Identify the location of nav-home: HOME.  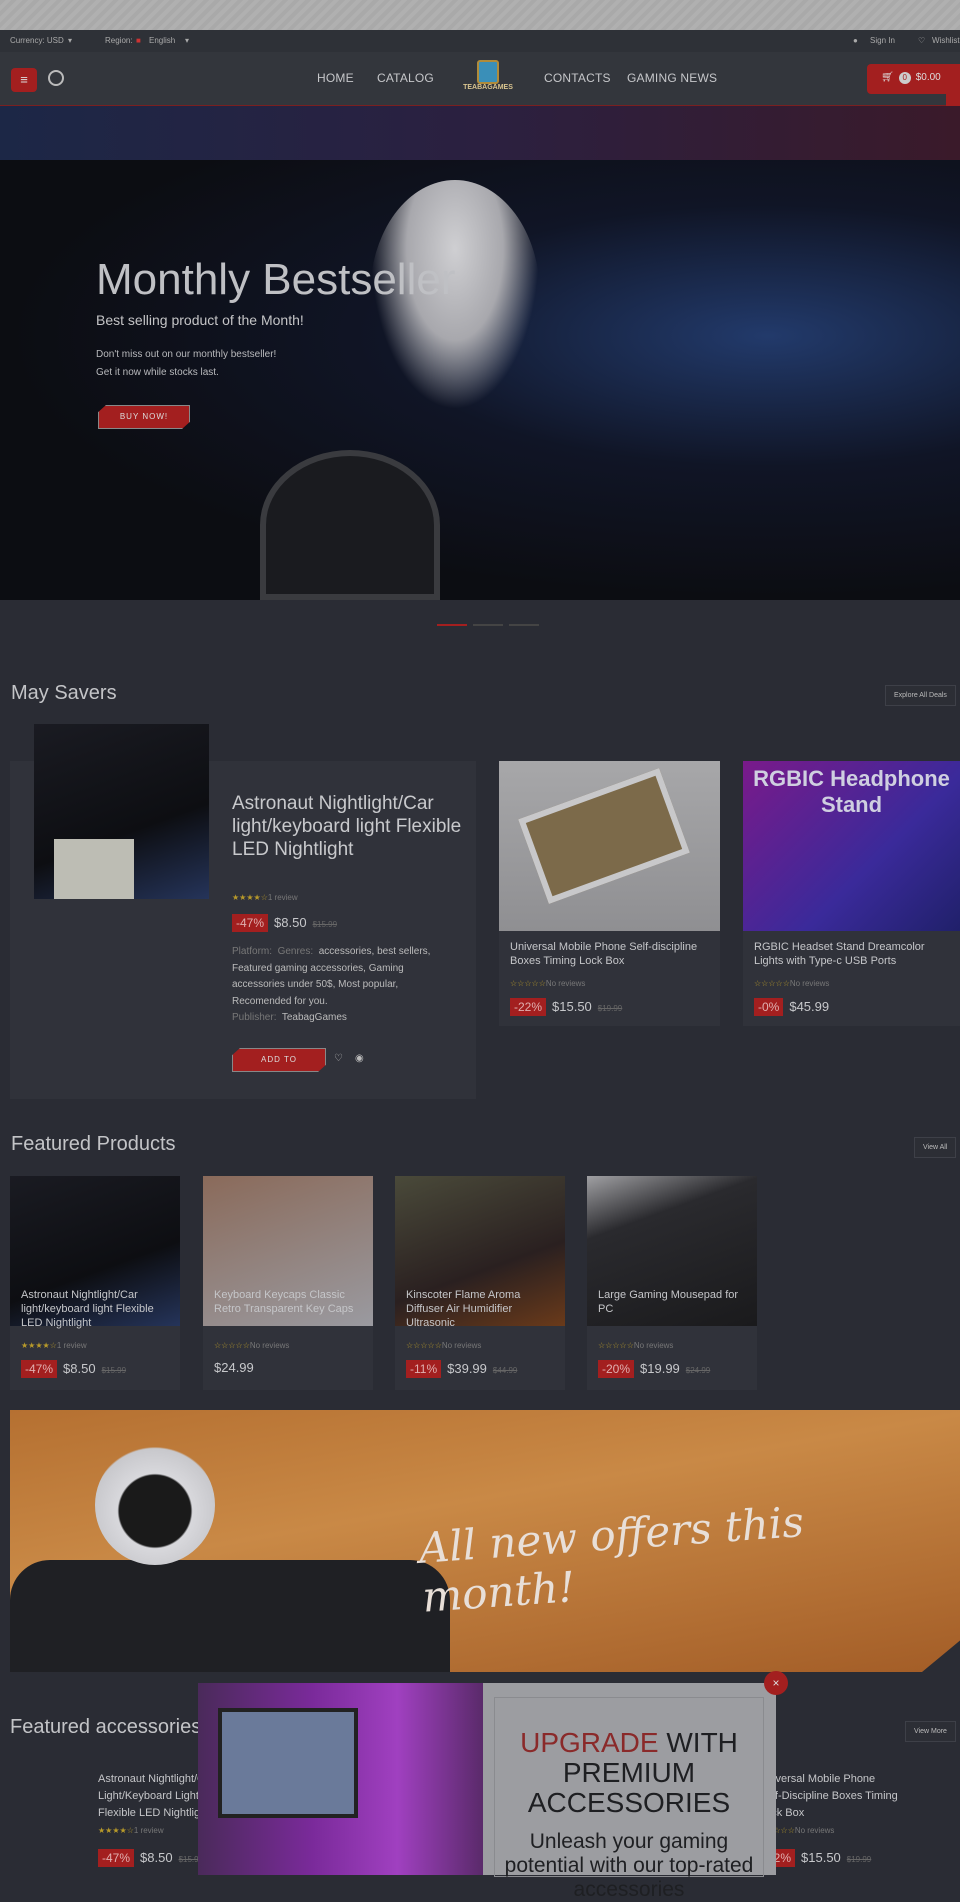
(335, 78).